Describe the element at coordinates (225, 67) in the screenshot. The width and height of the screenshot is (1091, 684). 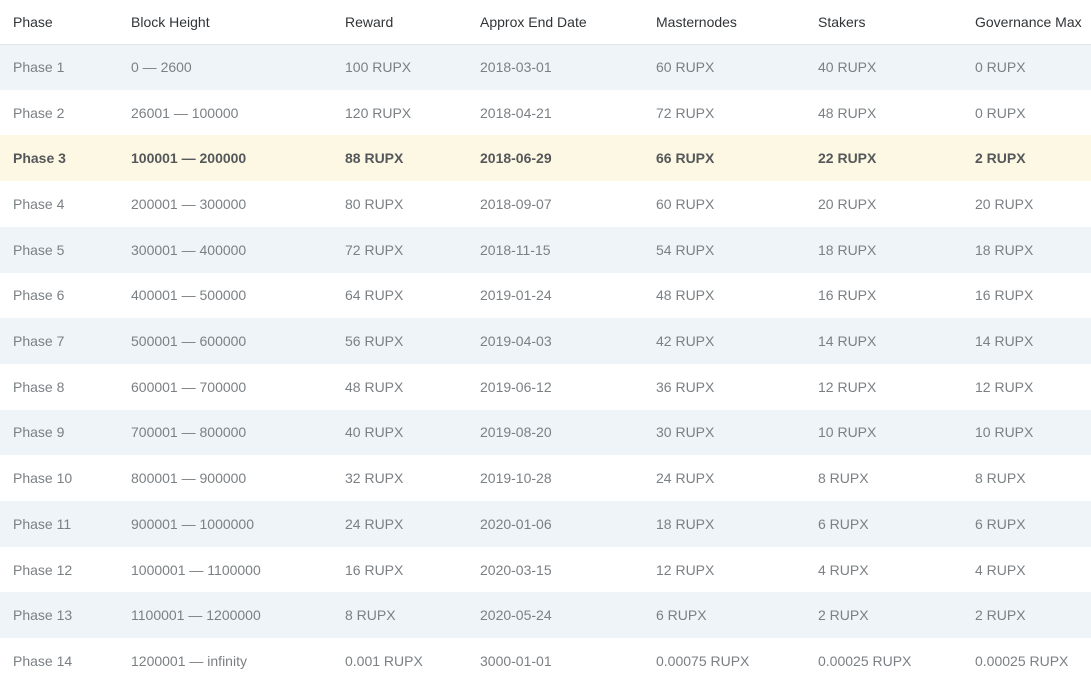
I see `cell-block-height: 0 — 2600` at that location.